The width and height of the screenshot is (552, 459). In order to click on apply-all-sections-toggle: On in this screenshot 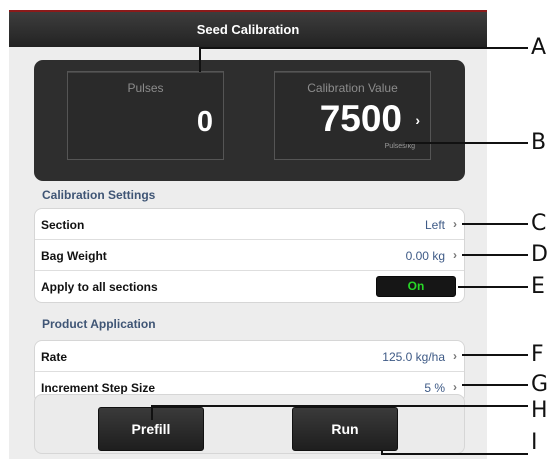, I will do `click(416, 286)`.